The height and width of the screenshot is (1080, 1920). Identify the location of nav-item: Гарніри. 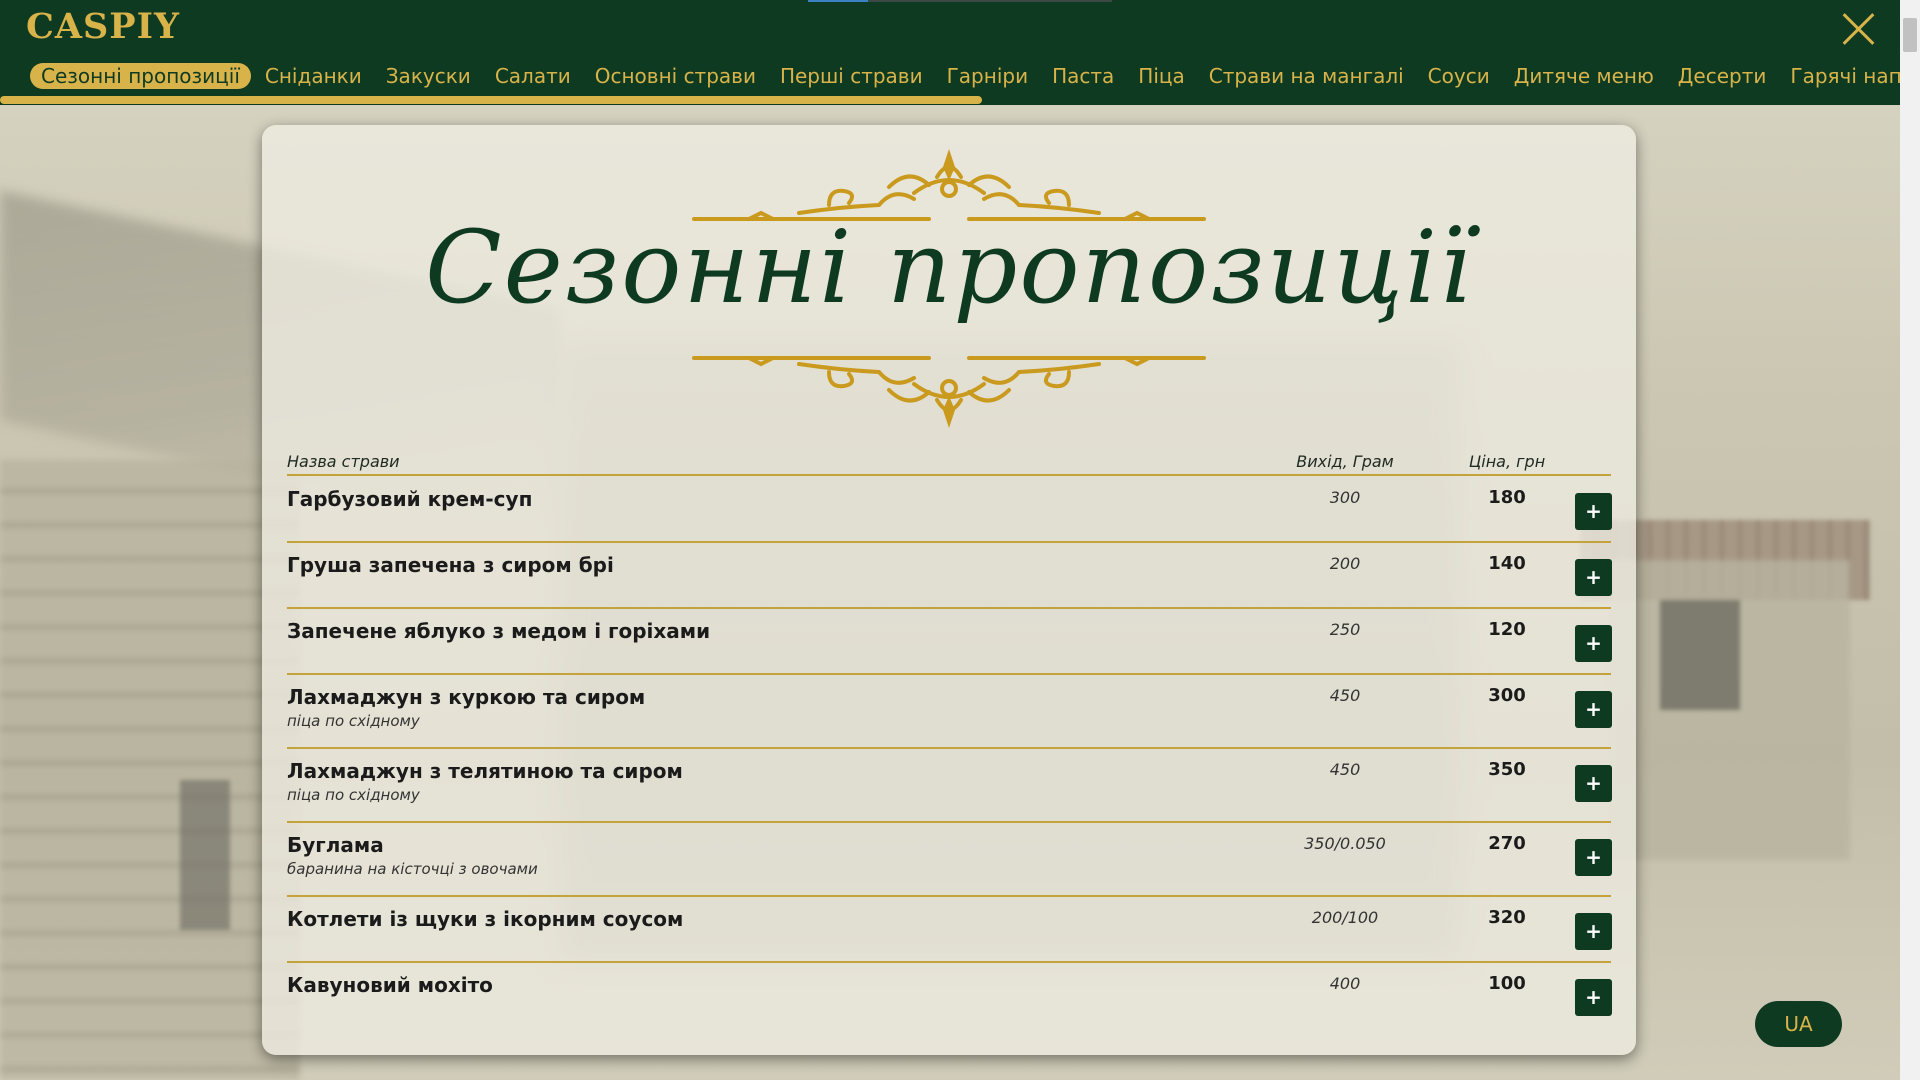
(987, 76).